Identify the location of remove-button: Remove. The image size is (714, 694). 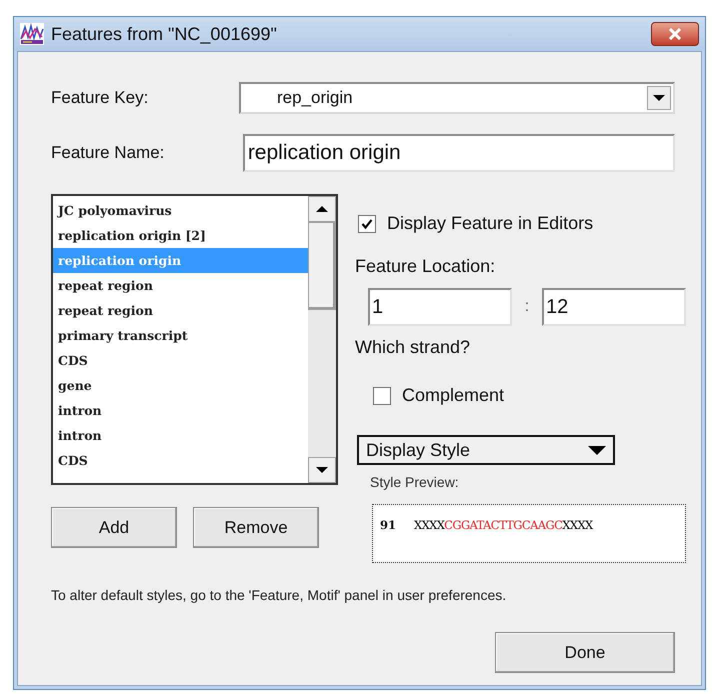
(256, 527).